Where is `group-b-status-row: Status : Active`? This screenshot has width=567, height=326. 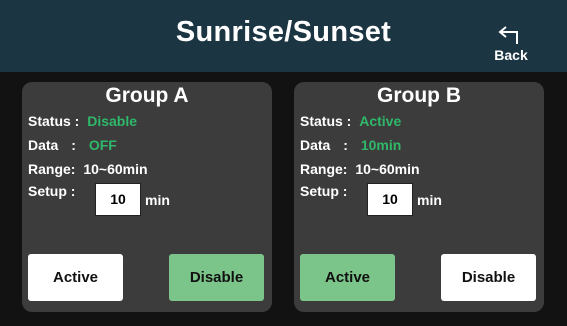 group-b-status-row: Status : Active is located at coordinates (350, 121).